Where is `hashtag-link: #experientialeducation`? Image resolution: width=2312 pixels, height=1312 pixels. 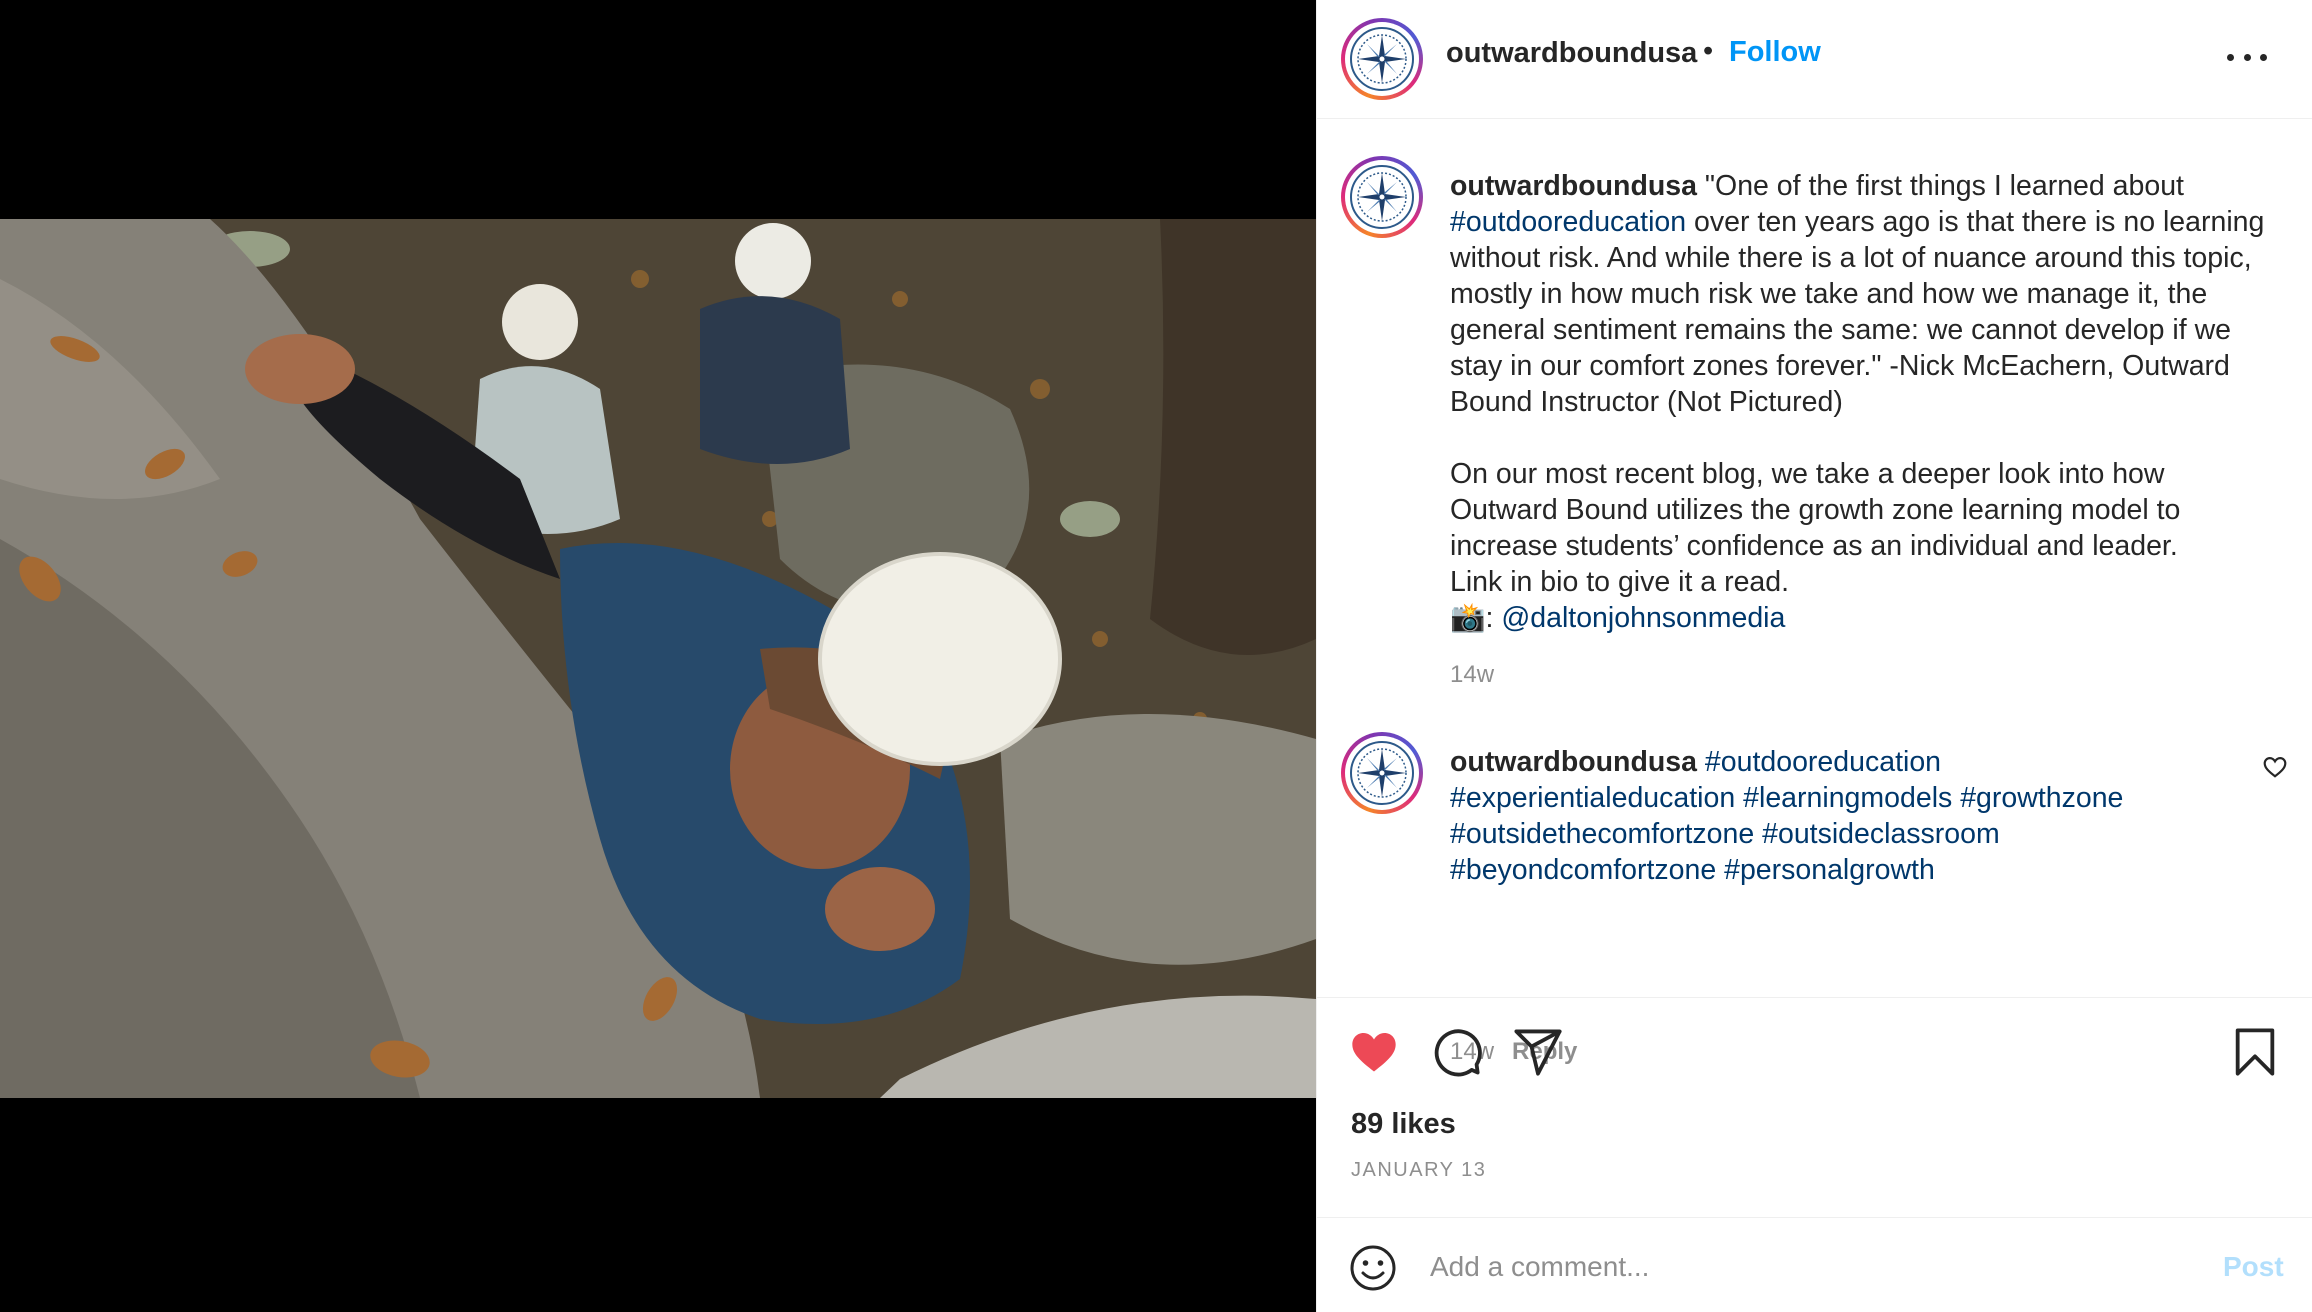 hashtag-link: #experientialeducation is located at coordinates (1592, 798).